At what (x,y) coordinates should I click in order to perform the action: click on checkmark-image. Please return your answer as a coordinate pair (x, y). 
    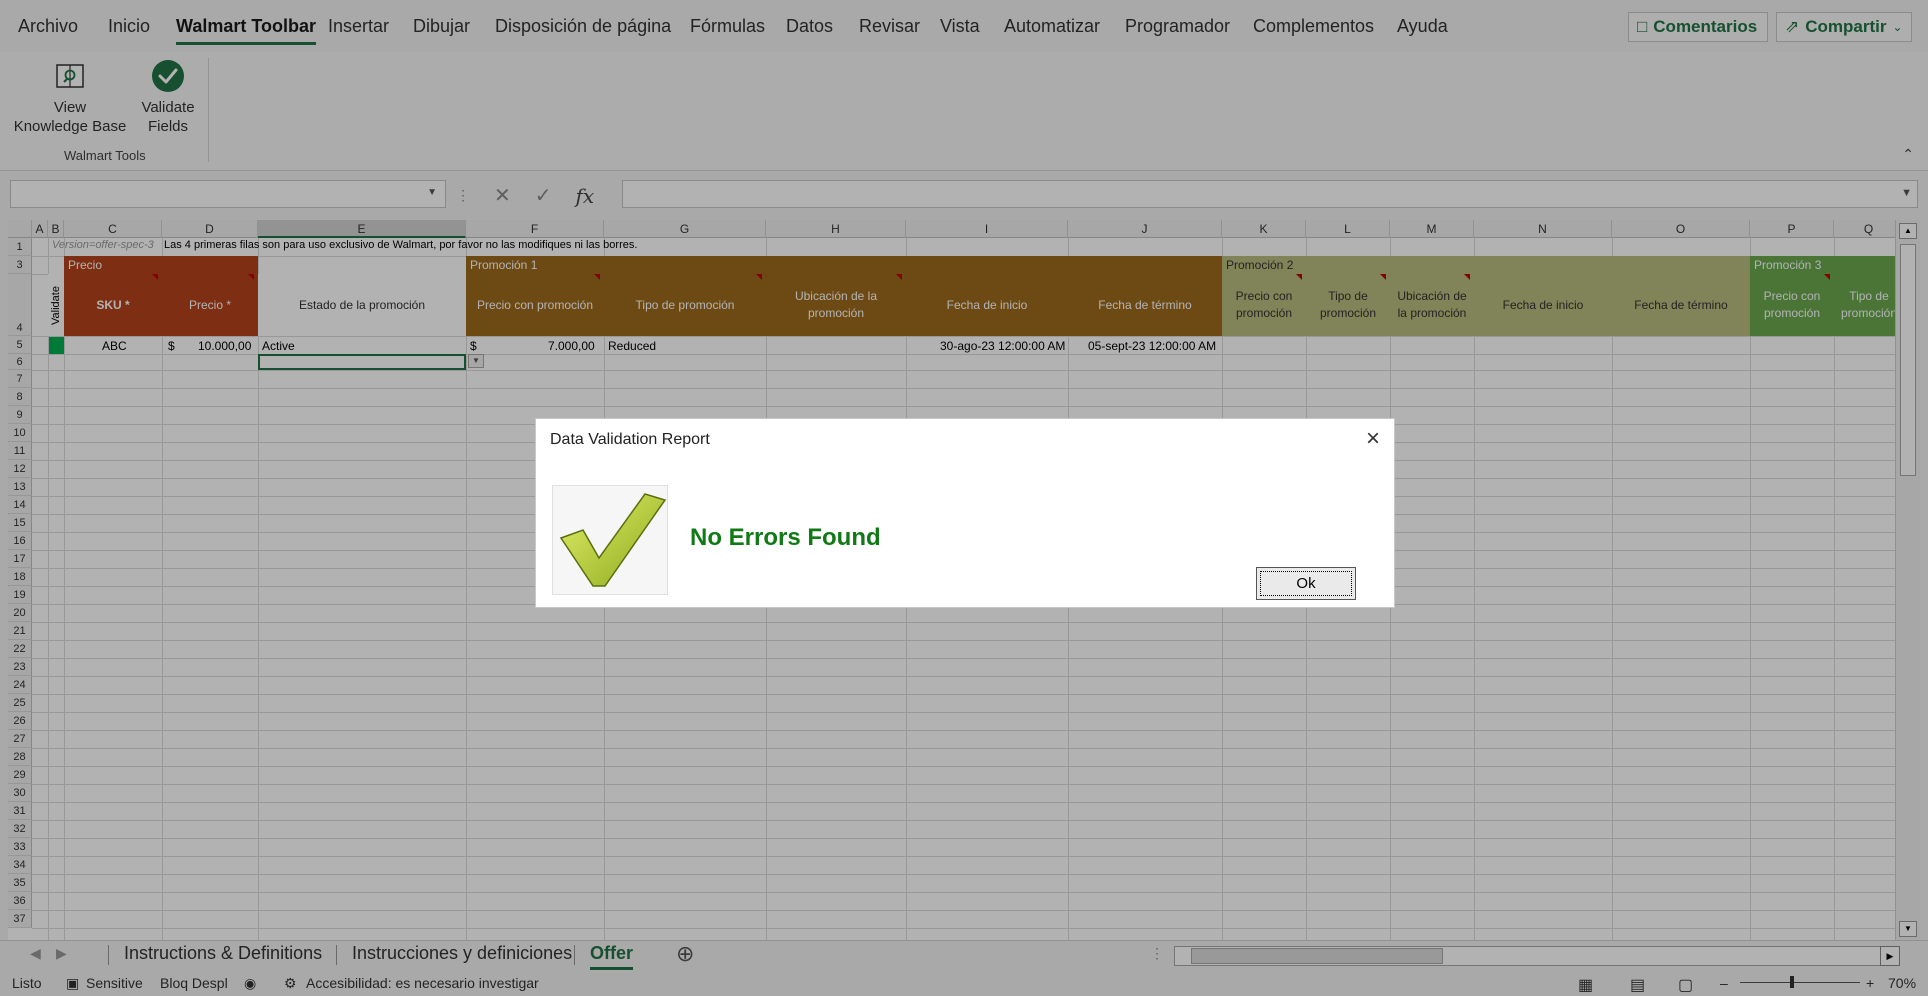
    Looking at the image, I should click on (610, 540).